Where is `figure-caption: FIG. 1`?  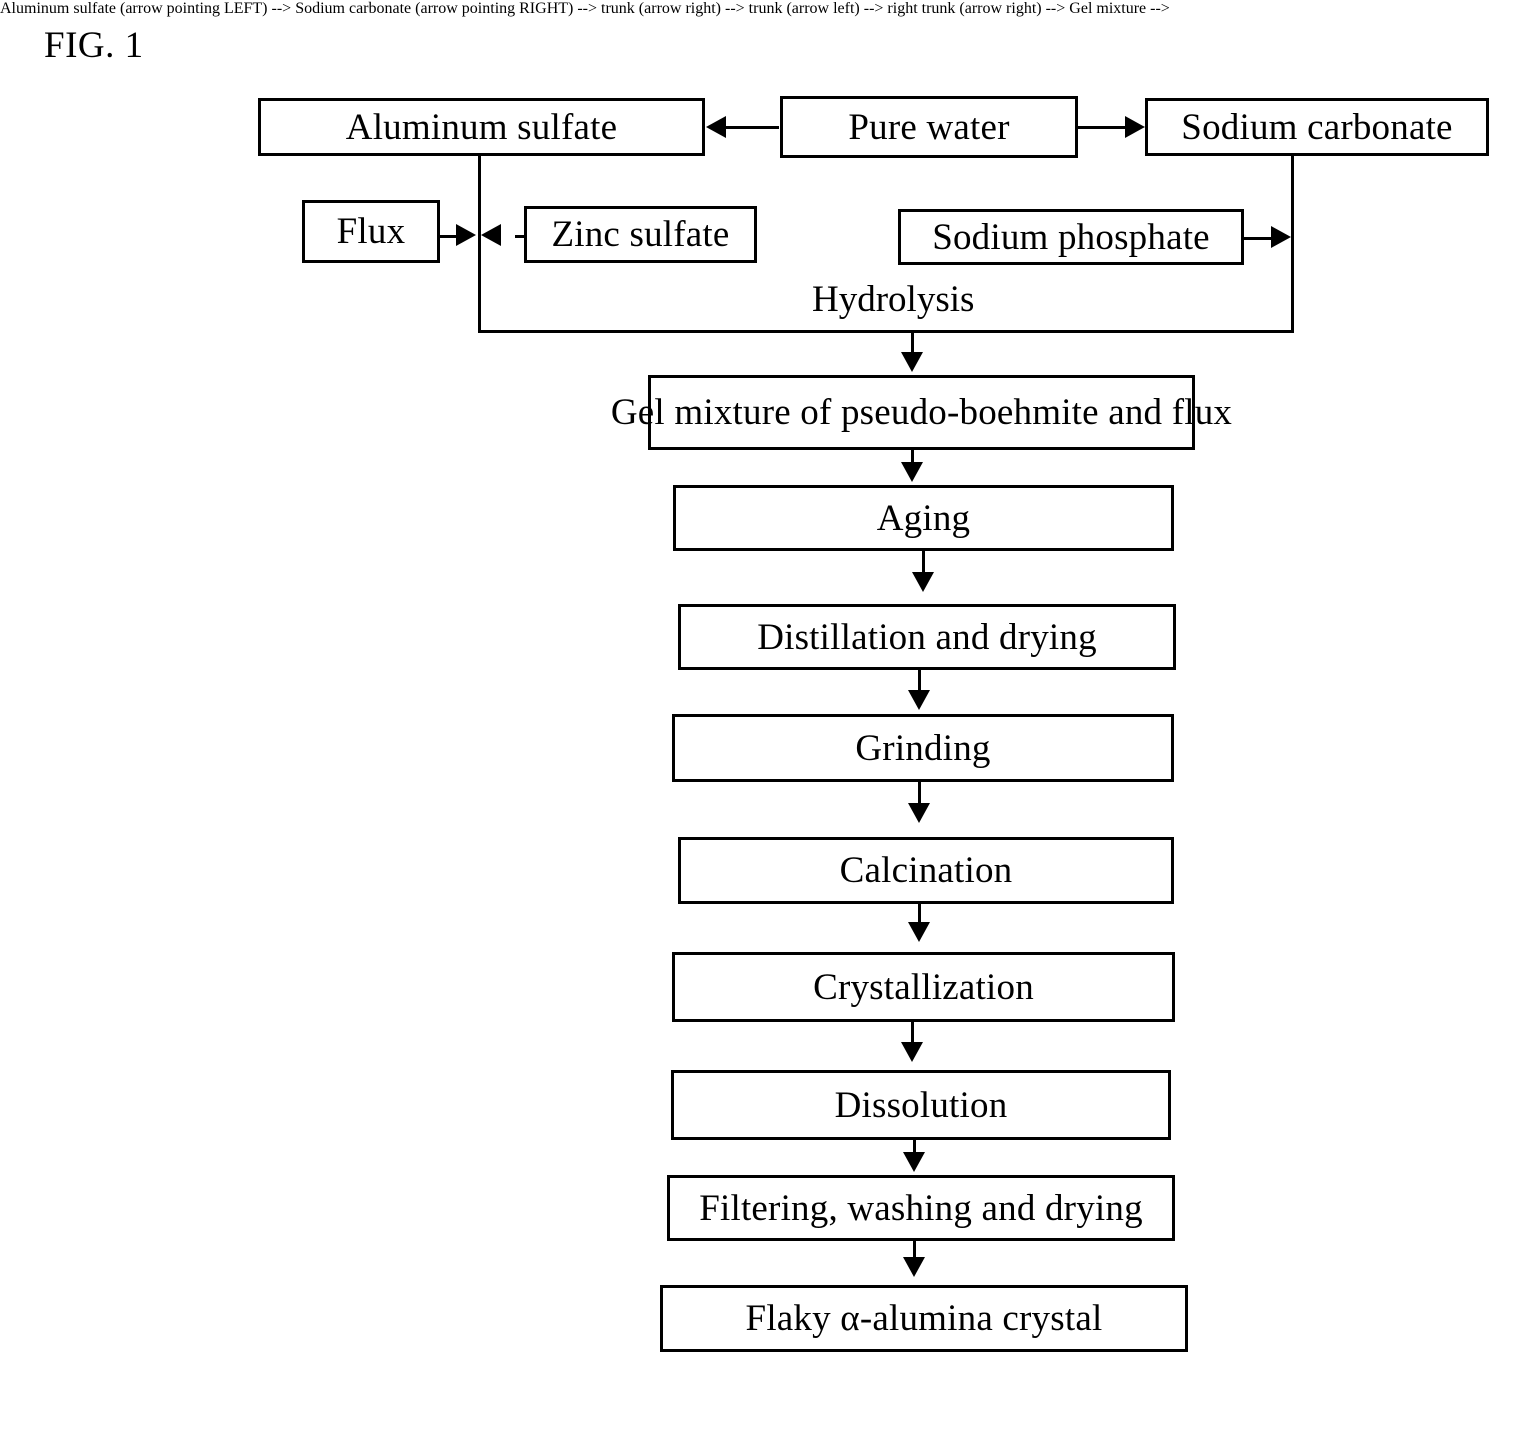 figure-caption: FIG. 1 is located at coordinates (94, 45).